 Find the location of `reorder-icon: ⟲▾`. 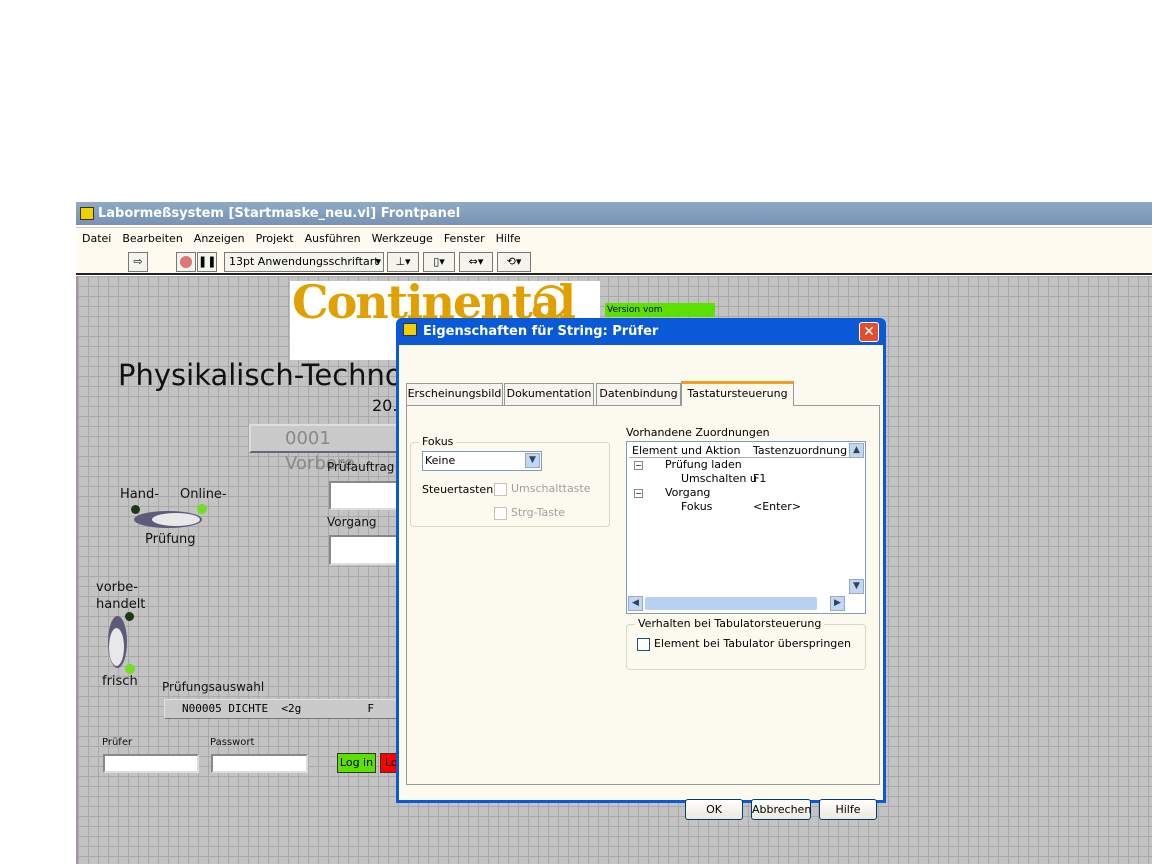

reorder-icon: ⟲▾ is located at coordinates (514, 262).